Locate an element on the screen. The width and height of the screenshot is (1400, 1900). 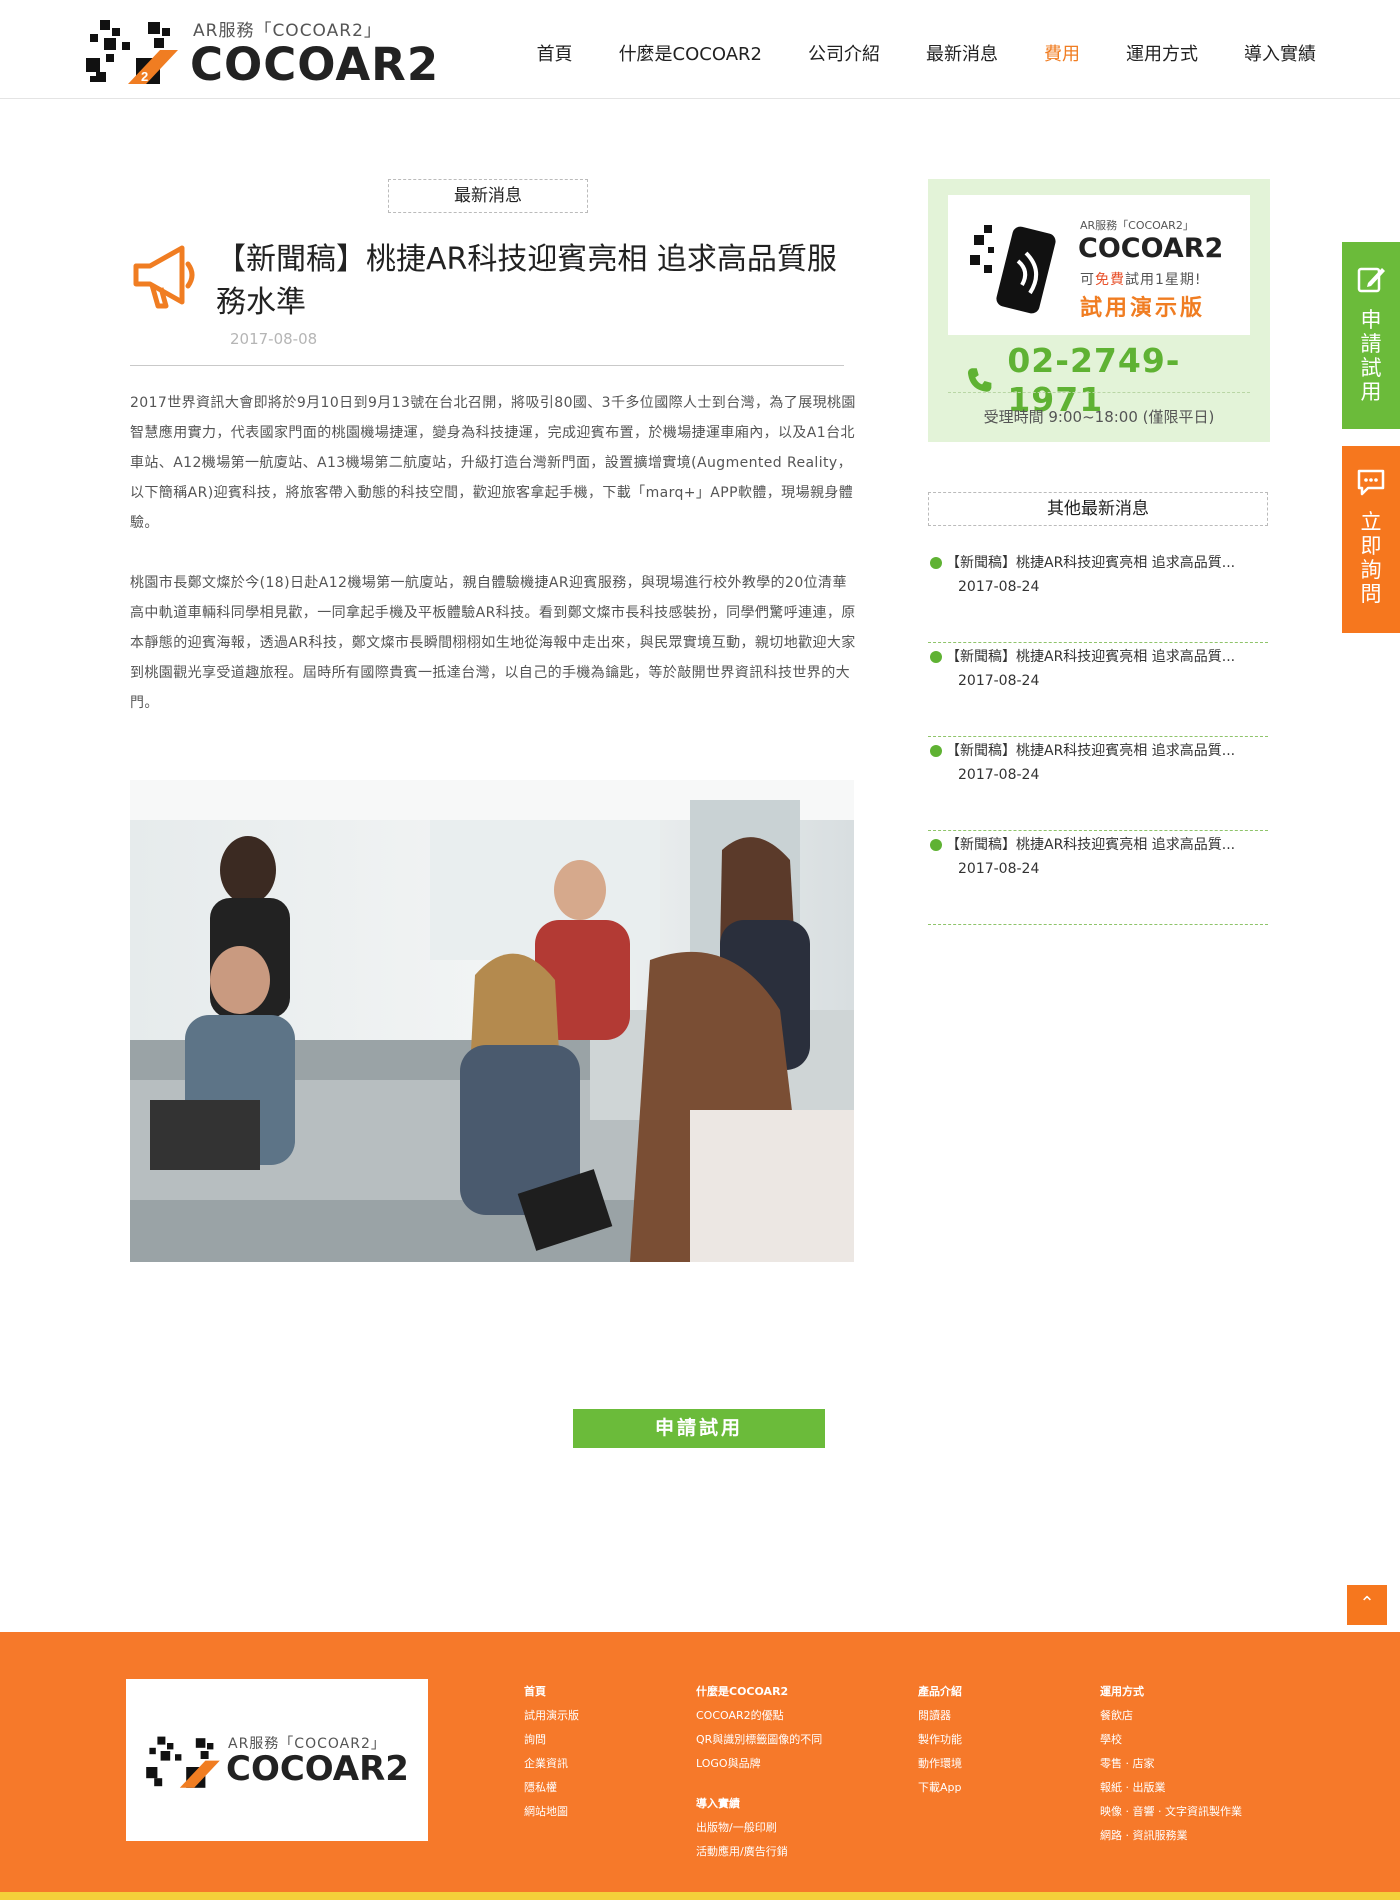
nav-usage: 運用方式 is located at coordinates (1162, 53).